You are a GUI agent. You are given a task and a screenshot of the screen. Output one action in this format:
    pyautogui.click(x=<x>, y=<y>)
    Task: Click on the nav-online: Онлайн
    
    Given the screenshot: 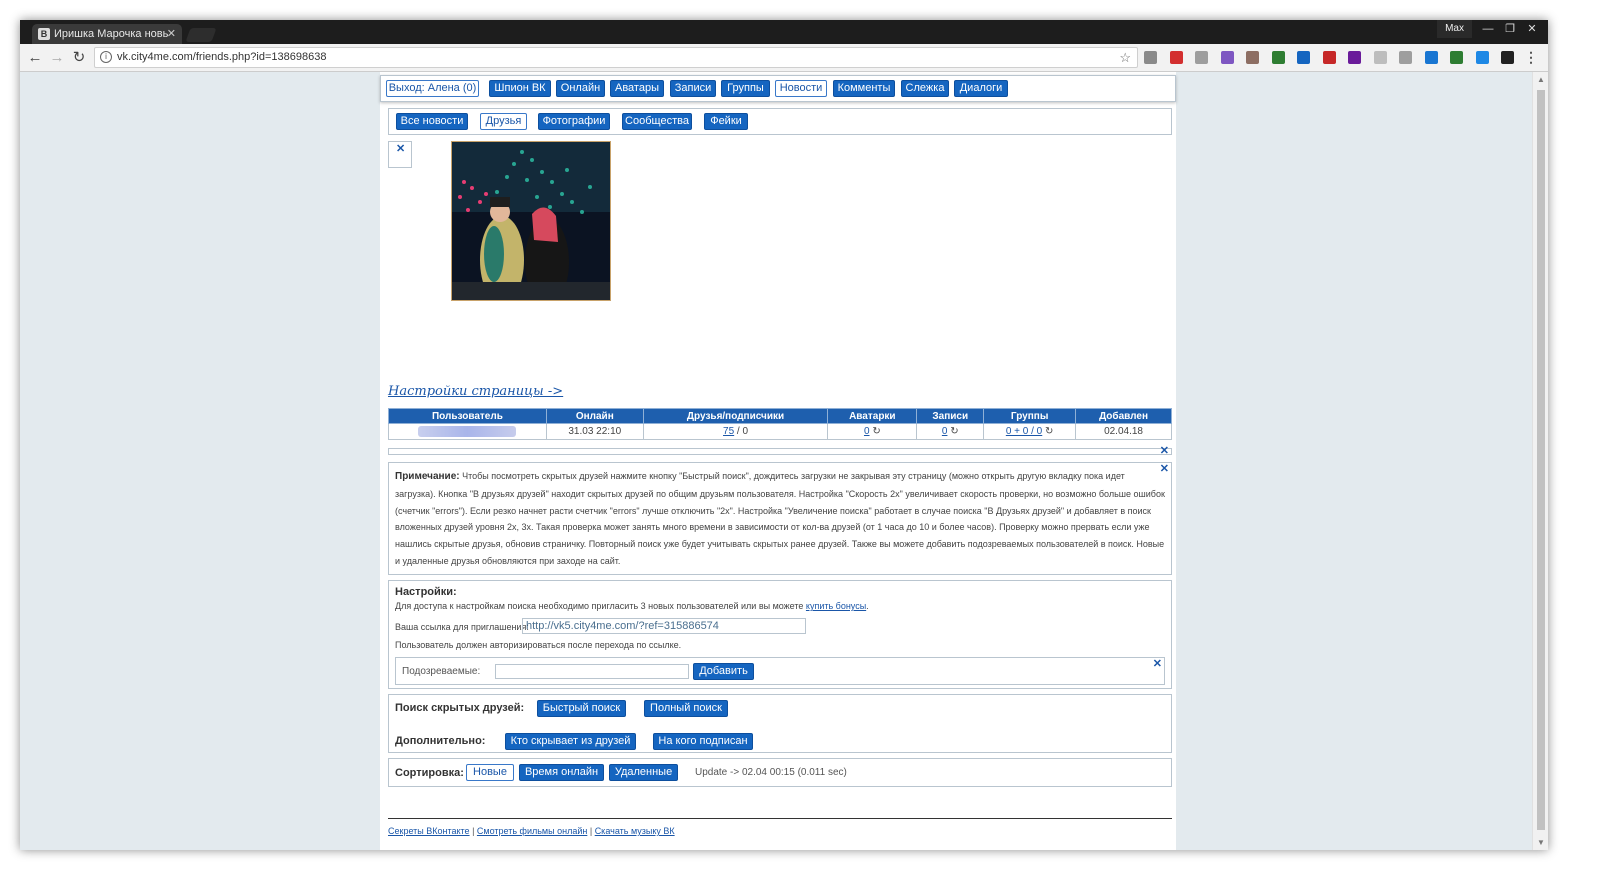 What is the action you would take?
    pyautogui.click(x=580, y=88)
    